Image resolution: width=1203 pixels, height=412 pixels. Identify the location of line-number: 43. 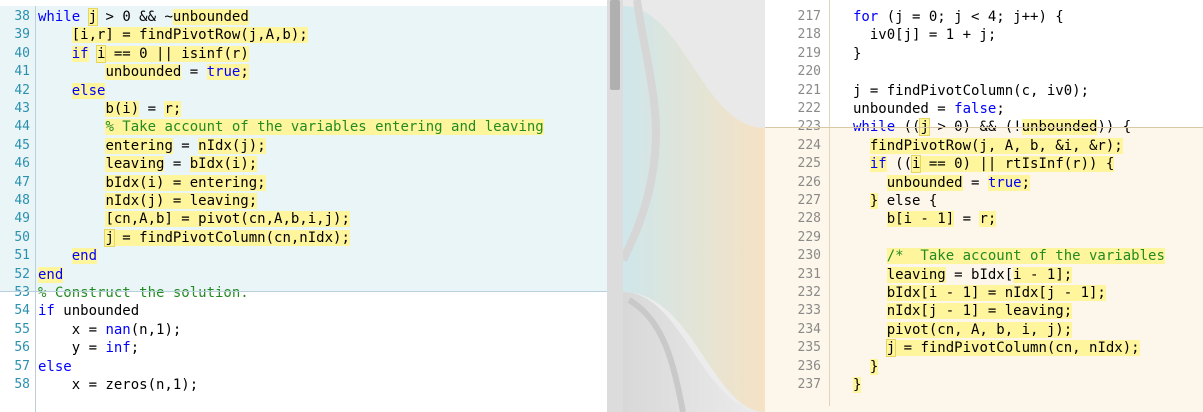
(22, 108).